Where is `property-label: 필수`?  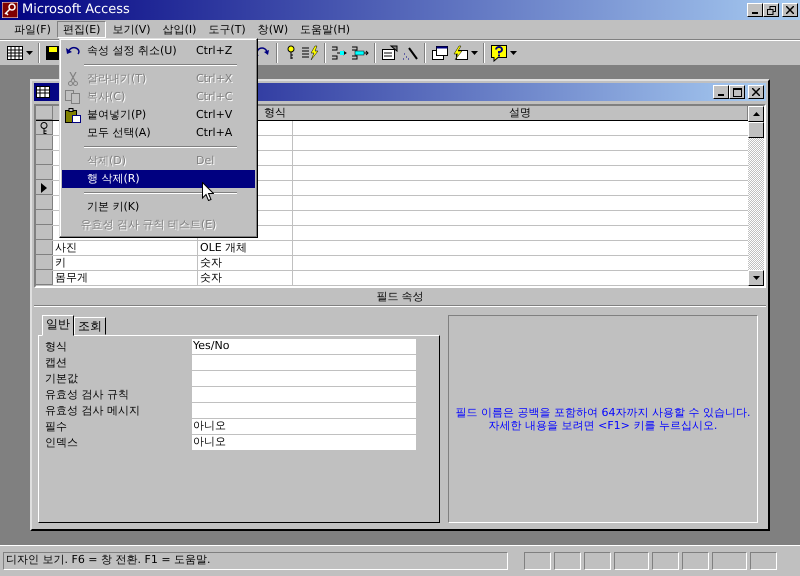 property-label: 필수 is located at coordinates (56, 427).